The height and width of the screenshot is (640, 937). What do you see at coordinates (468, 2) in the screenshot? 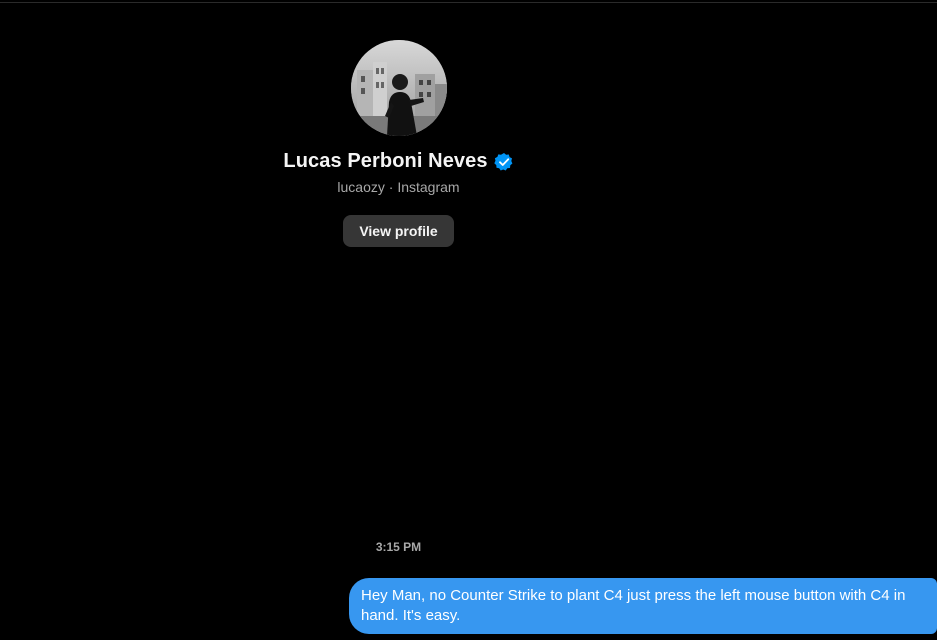
I see `top-divider` at bounding box center [468, 2].